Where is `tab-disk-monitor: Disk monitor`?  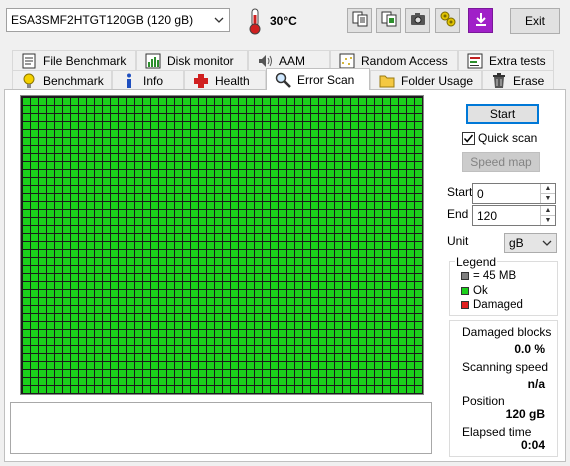 tab-disk-monitor: Disk monitor is located at coordinates (192, 60).